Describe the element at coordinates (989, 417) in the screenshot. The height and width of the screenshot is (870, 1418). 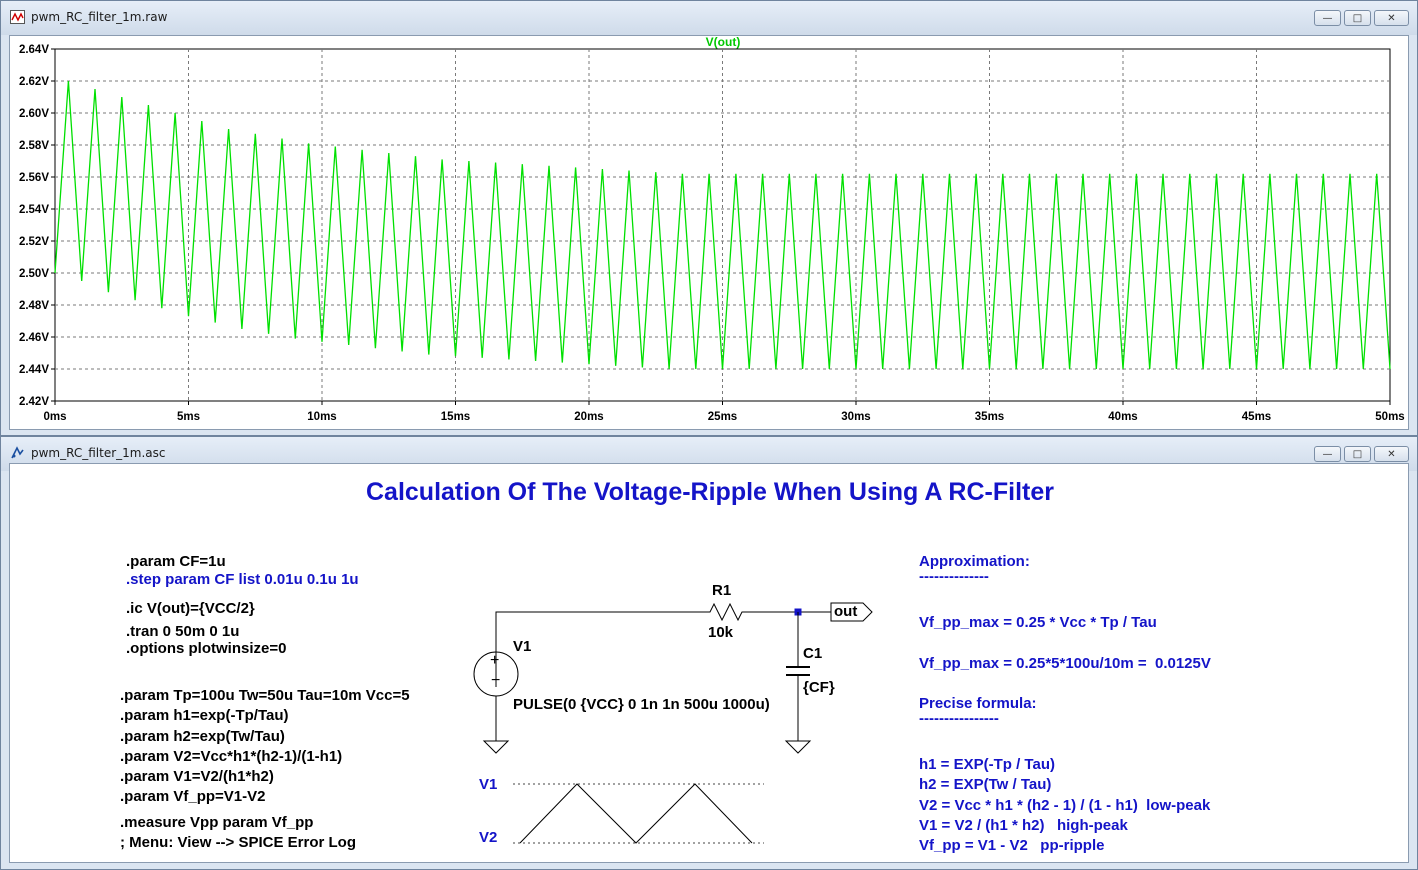
I see `x-tick-label: 35ms` at that location.